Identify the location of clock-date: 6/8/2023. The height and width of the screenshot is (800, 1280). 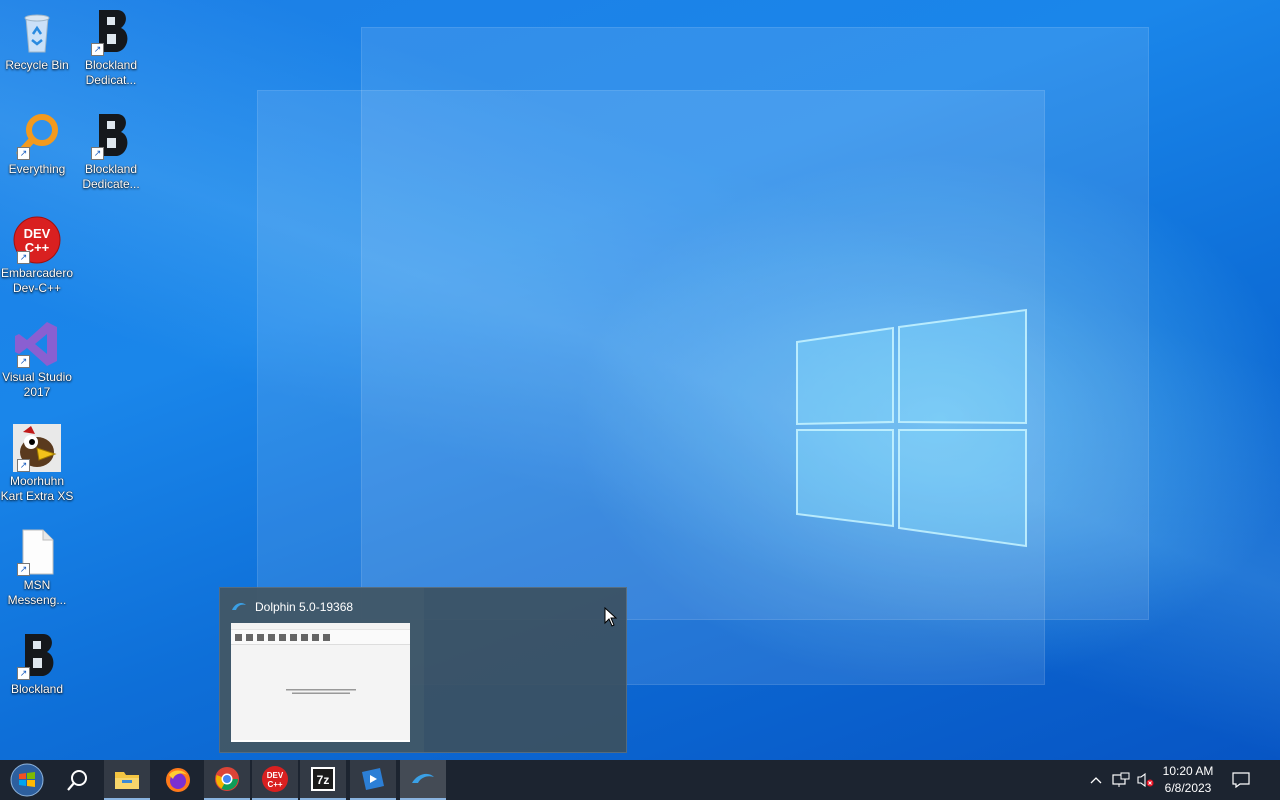
(1188, 788).